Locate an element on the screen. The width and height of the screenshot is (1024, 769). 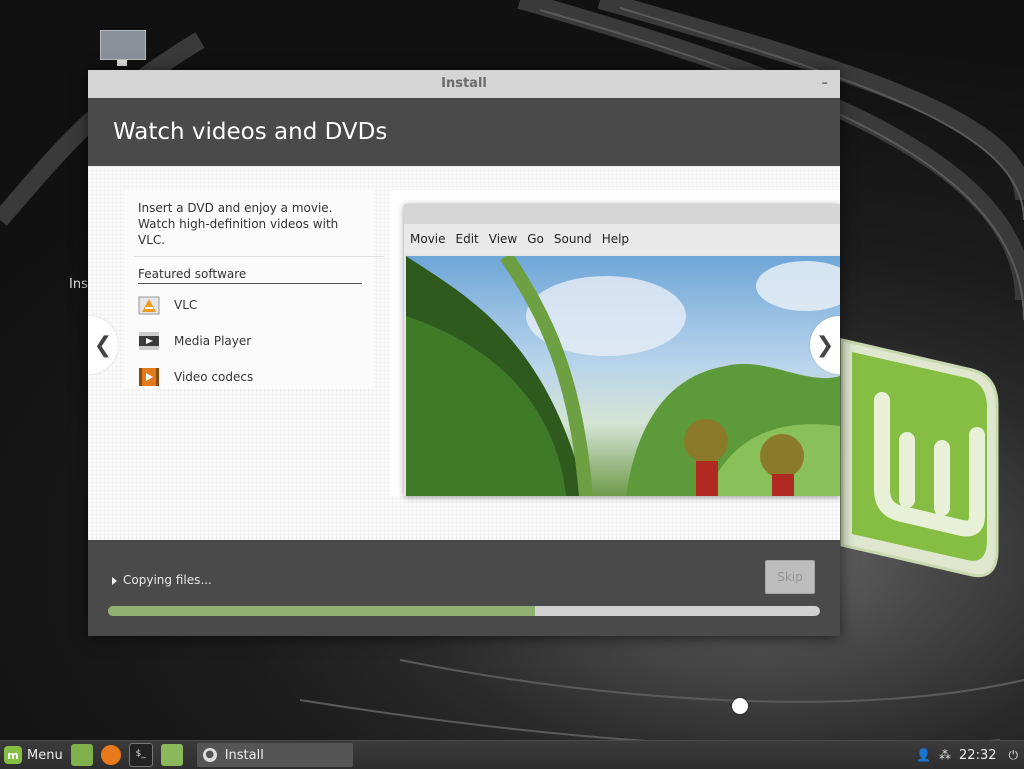
software-label: Video codecs is located at coordinates (214, 377).